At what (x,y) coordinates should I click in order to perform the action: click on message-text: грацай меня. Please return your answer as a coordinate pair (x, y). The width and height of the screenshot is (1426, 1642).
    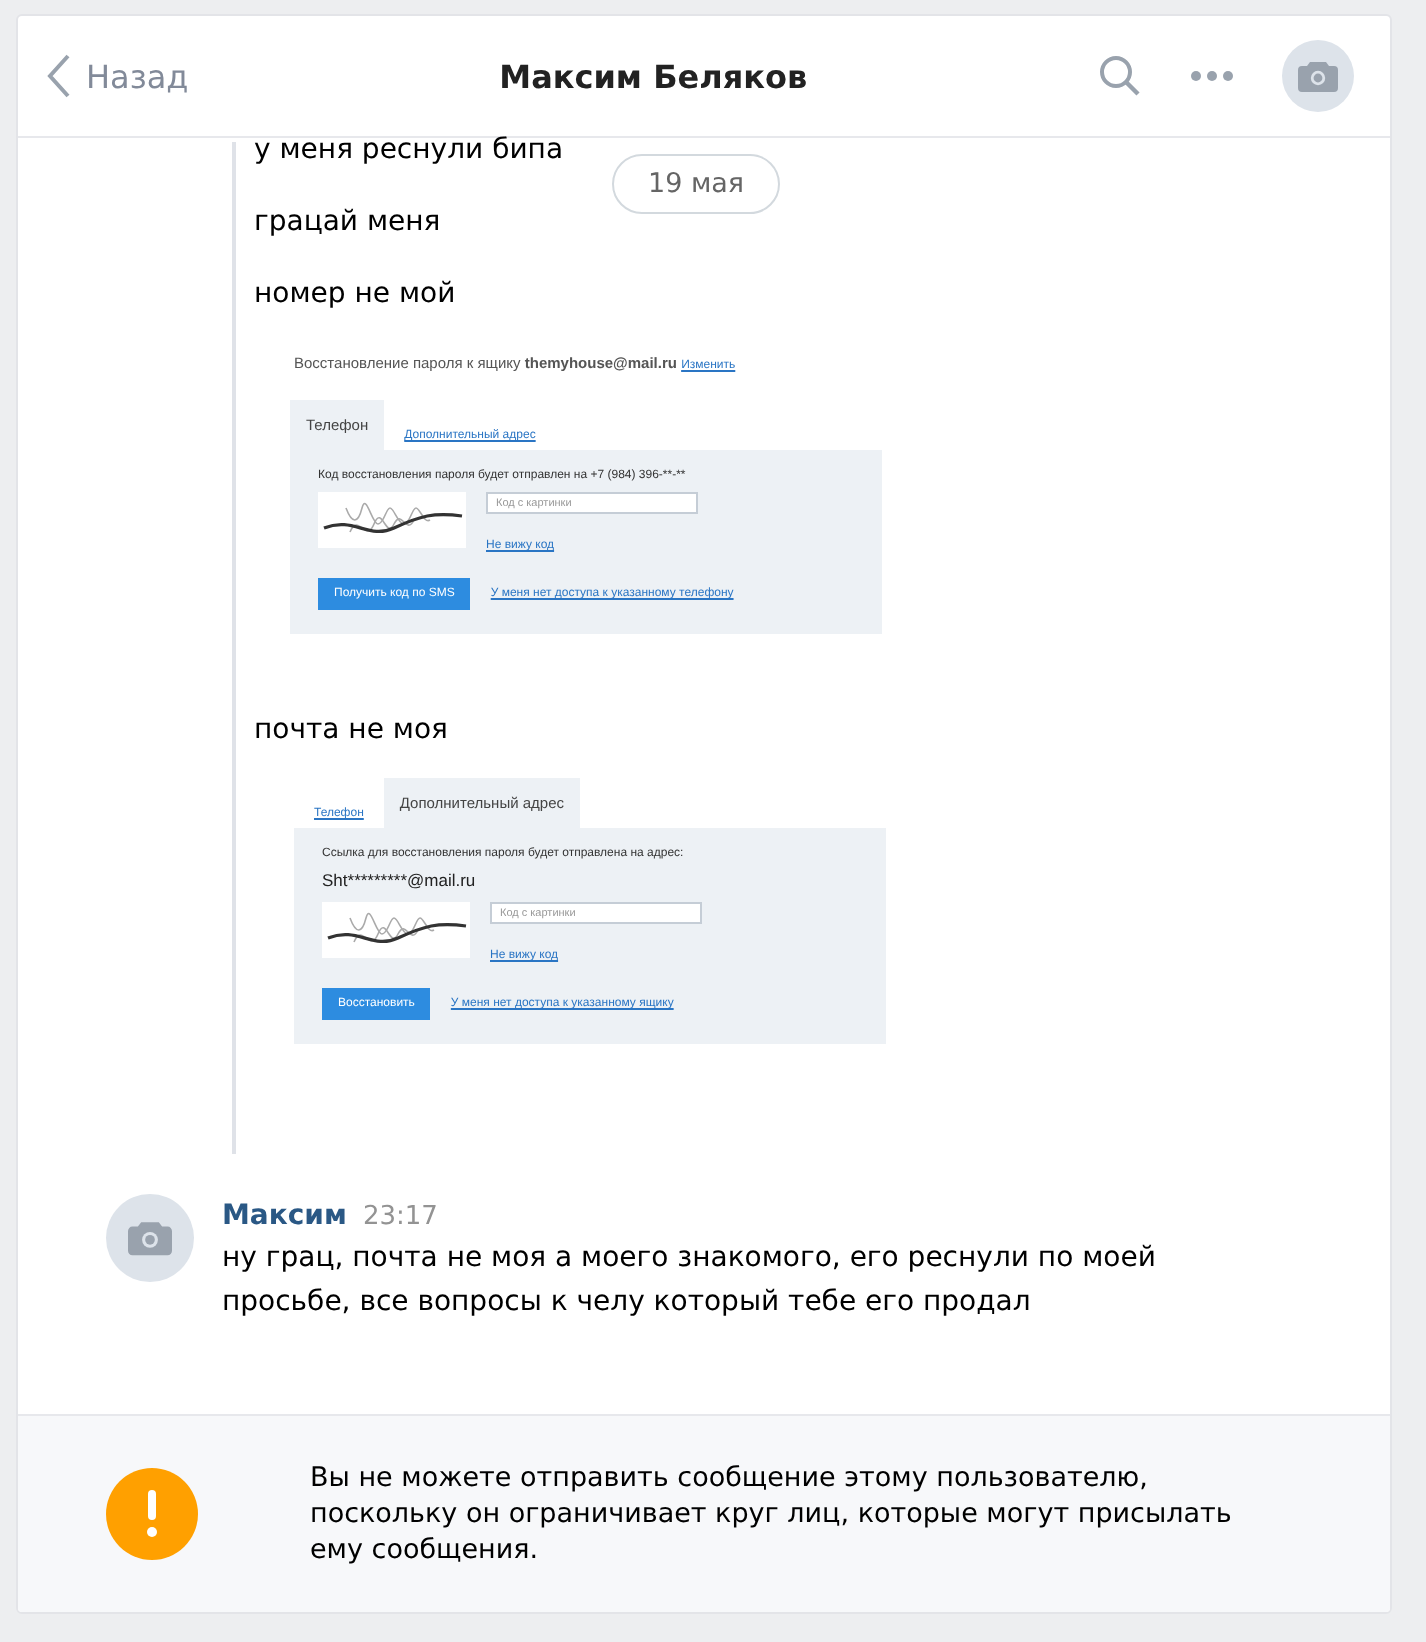
    Looking at the image, I should click on (348, 223).